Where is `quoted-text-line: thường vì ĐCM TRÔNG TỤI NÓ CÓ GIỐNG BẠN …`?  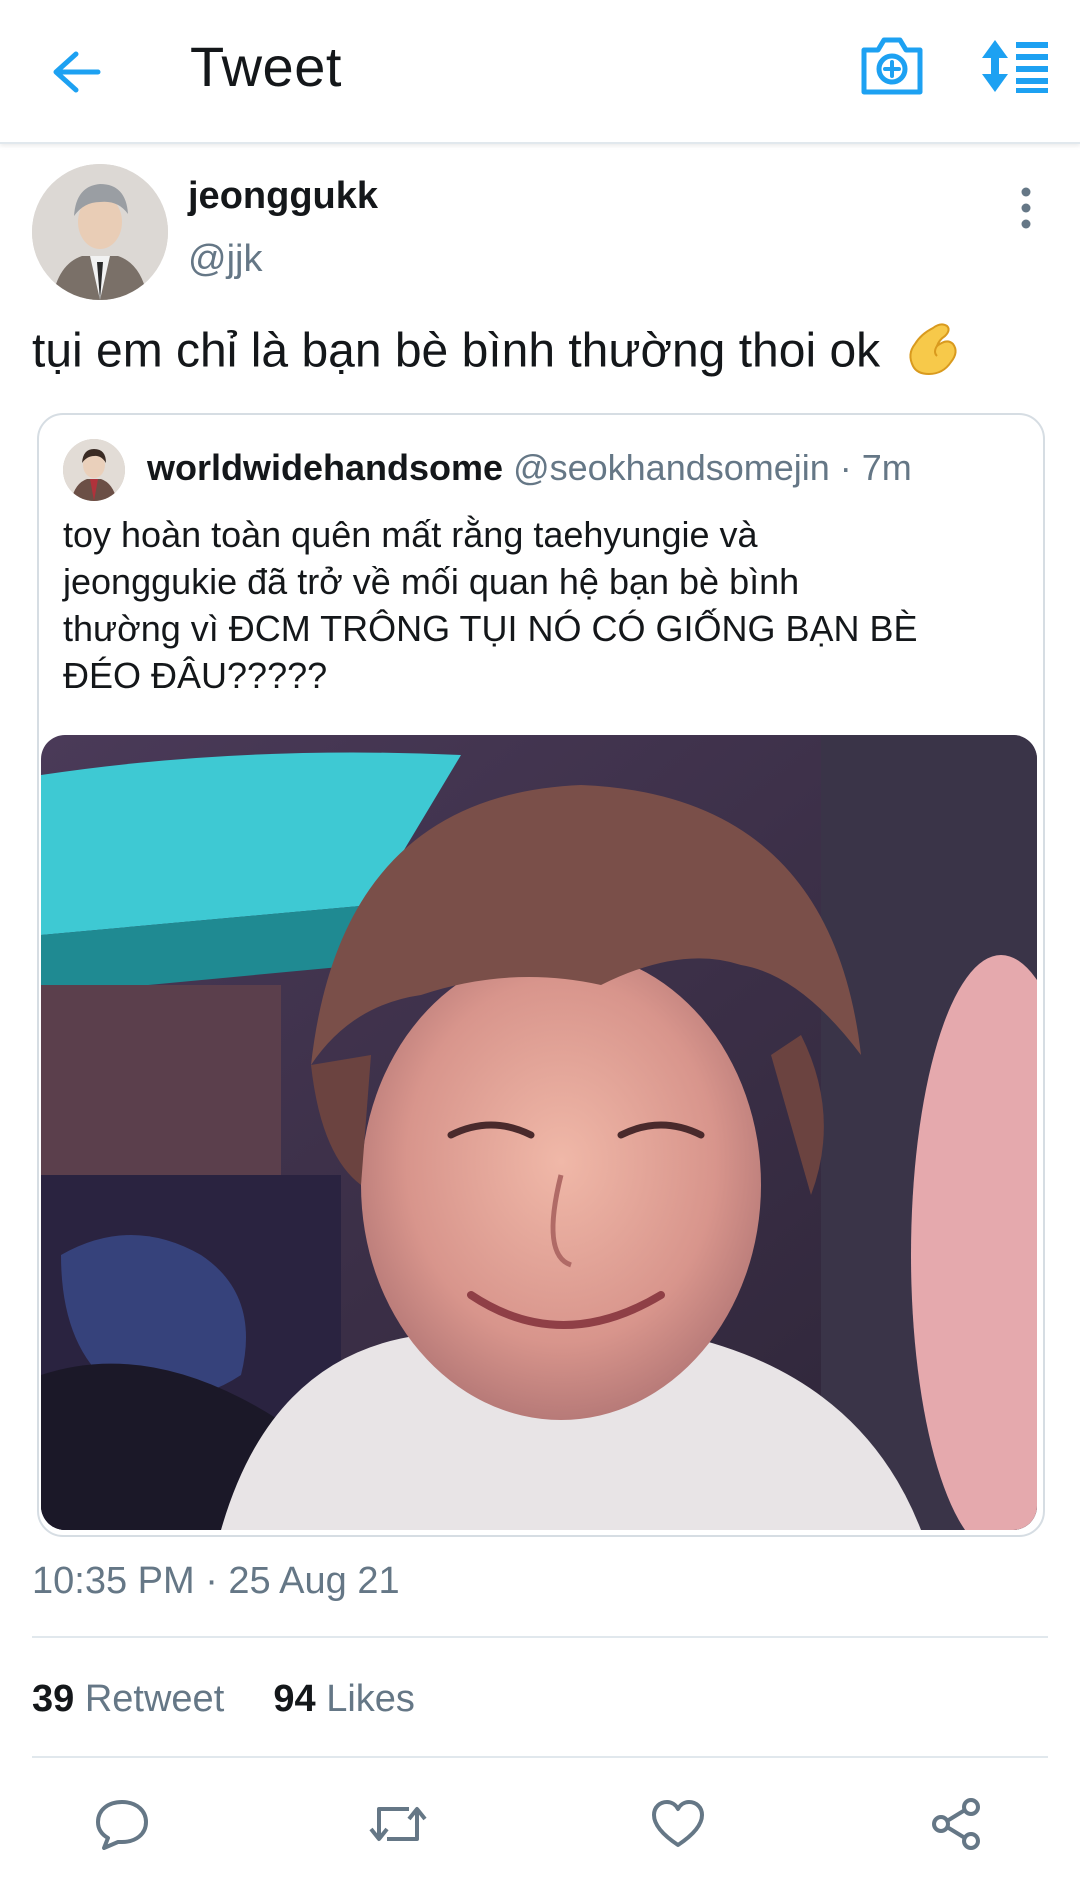
quoted-text-line: thường vì ĐCM TRÔNG TỤI NÓ CÓ GIỐNG BẠN … is located at coordinates (490, 628).